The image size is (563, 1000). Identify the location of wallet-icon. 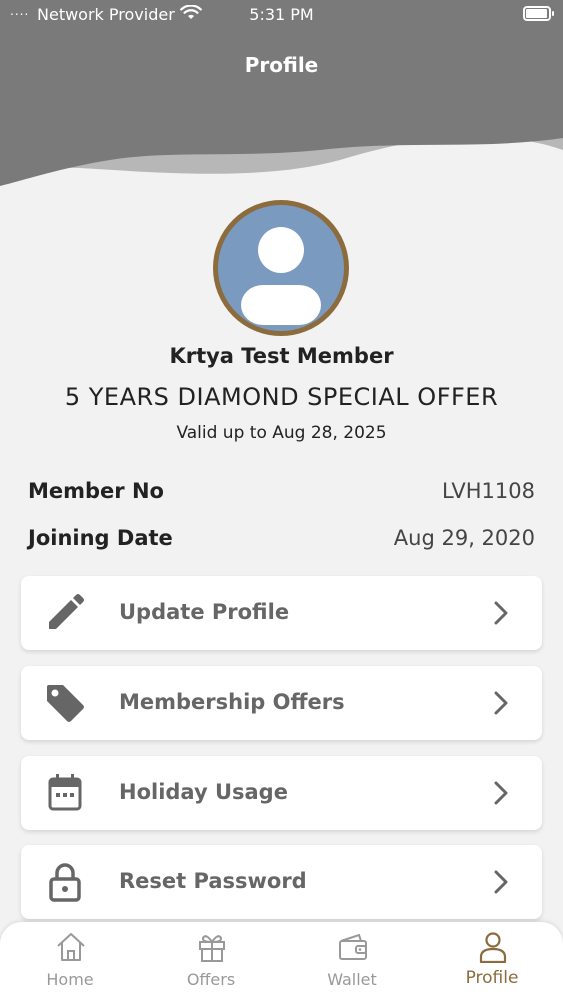
(353, 947).